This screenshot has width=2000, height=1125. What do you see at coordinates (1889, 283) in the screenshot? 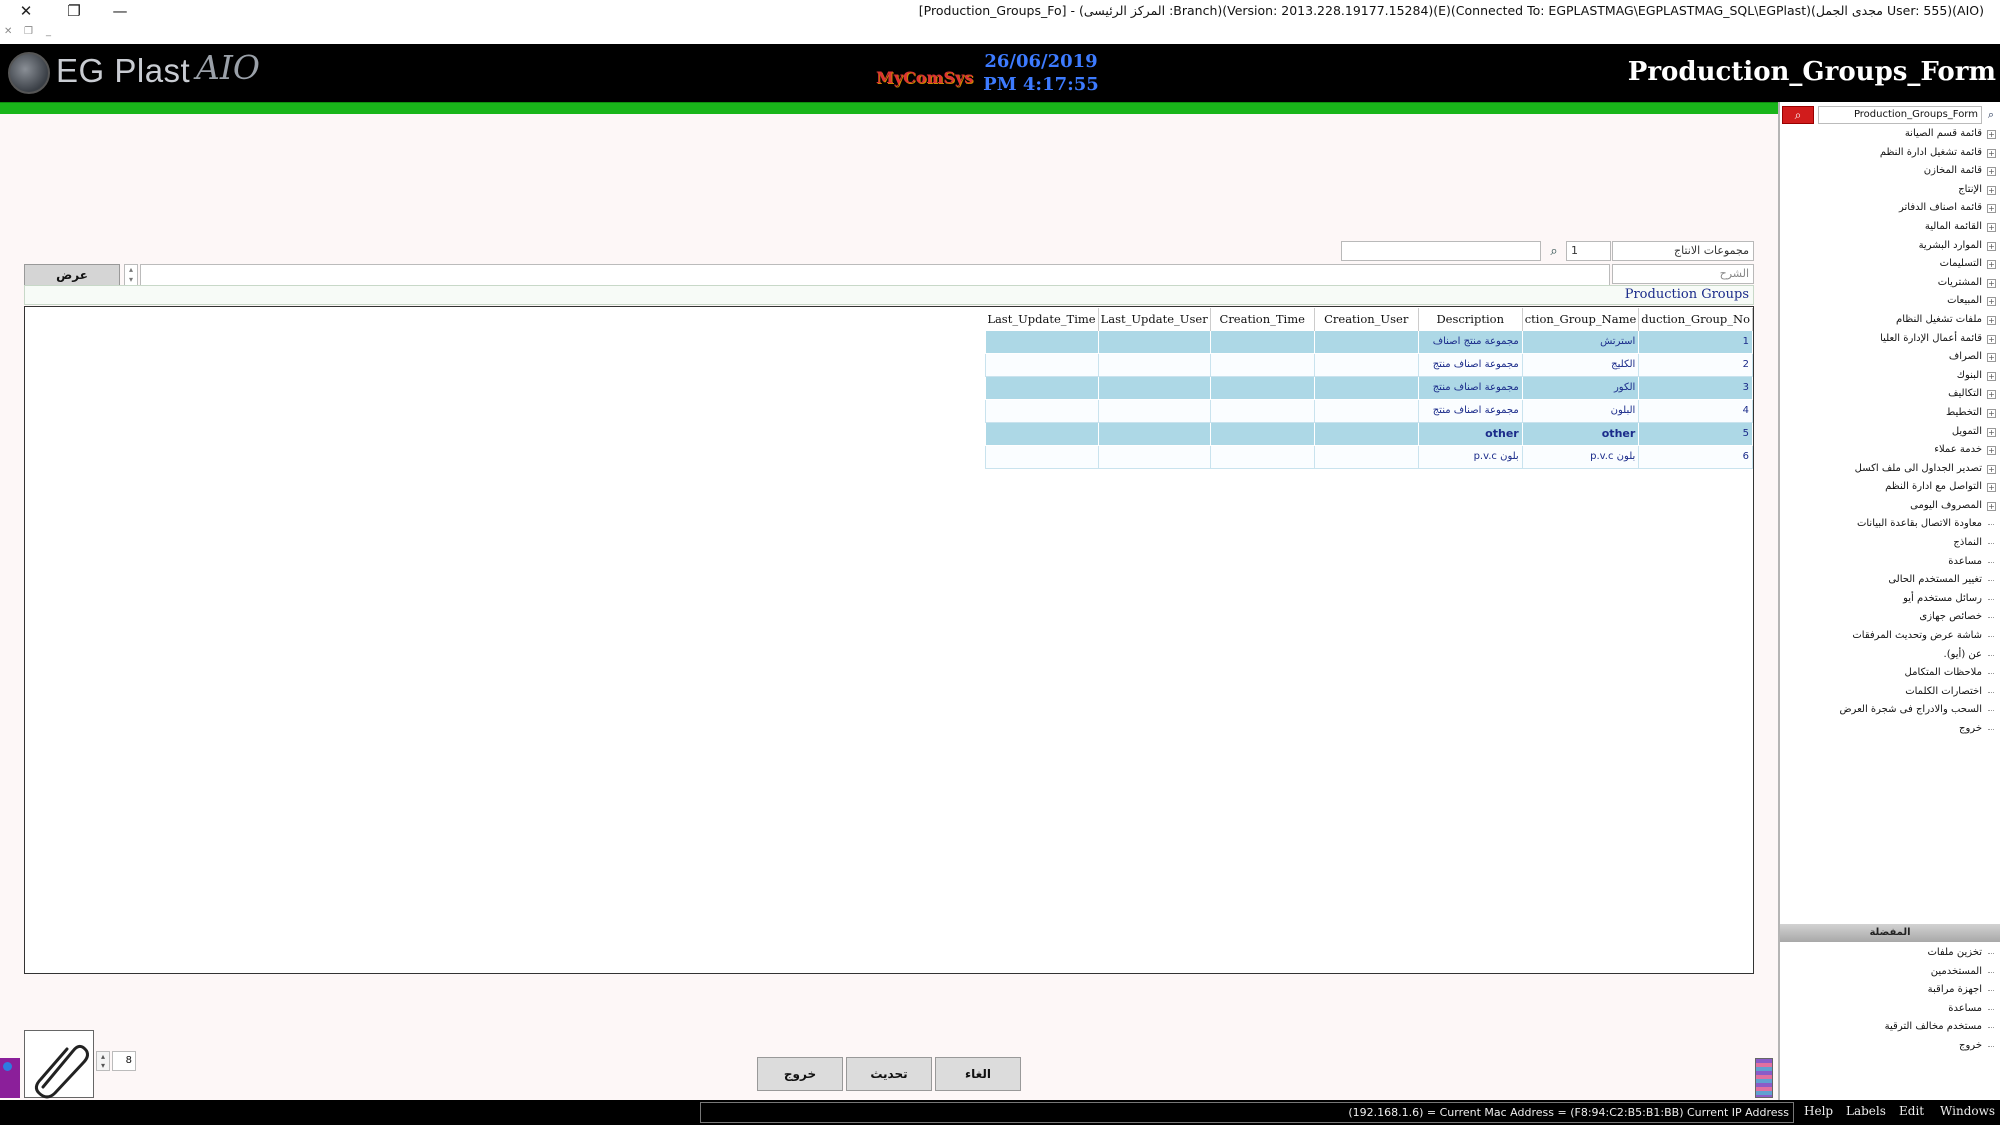
I see `sidebar-item: + المشتريات` at bounding box center [1889, 283].